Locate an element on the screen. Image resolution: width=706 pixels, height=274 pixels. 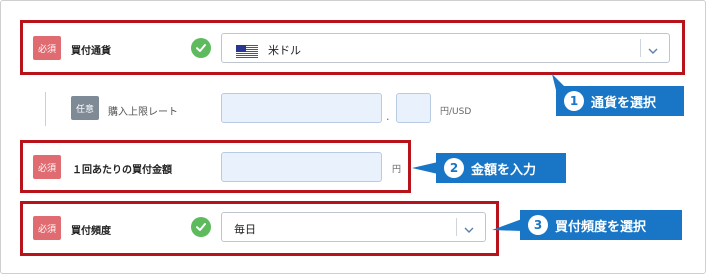
currency-selected-value: 米ドル is located at coordinates (284, 50).